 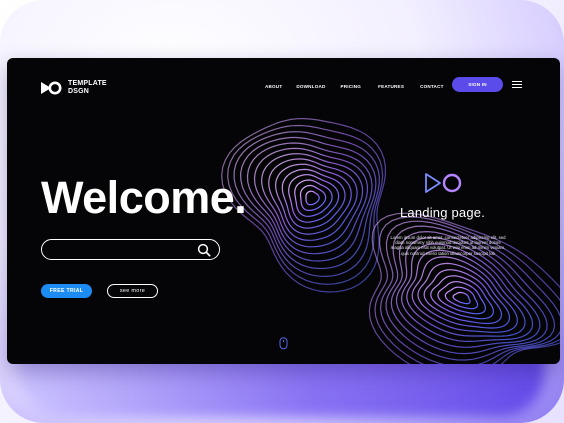 I want to click on brand-name: TEMPLATE DSGN, so click(x=87, y=87).